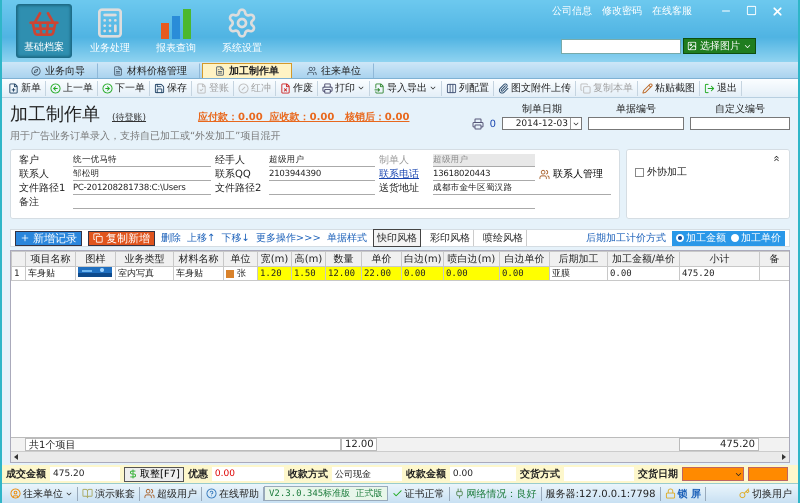 The image size is (800, 503). What do you see at coordinates (44, 31) in the screenshot?
I see `nav-tile: 基础档案` at bounding box center [44, 31].